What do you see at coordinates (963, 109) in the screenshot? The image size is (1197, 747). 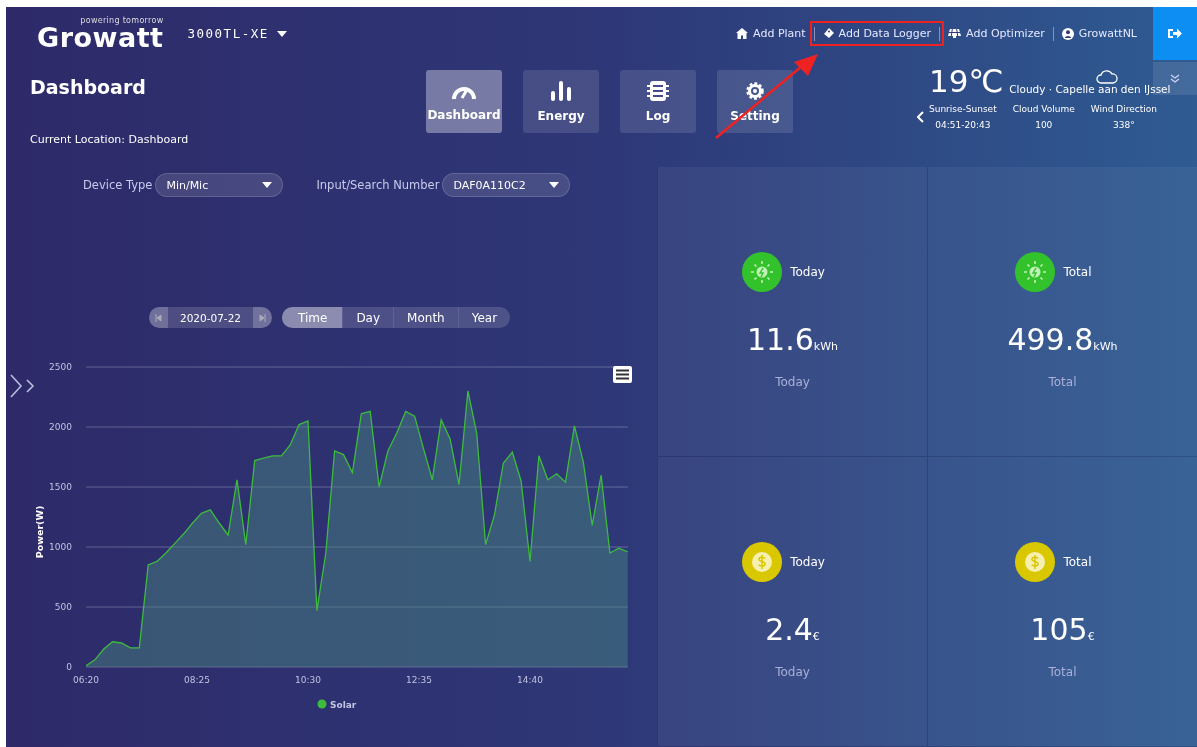 I see `weather-label: Sunrise-Sunset` at bounding box center [963, 109].